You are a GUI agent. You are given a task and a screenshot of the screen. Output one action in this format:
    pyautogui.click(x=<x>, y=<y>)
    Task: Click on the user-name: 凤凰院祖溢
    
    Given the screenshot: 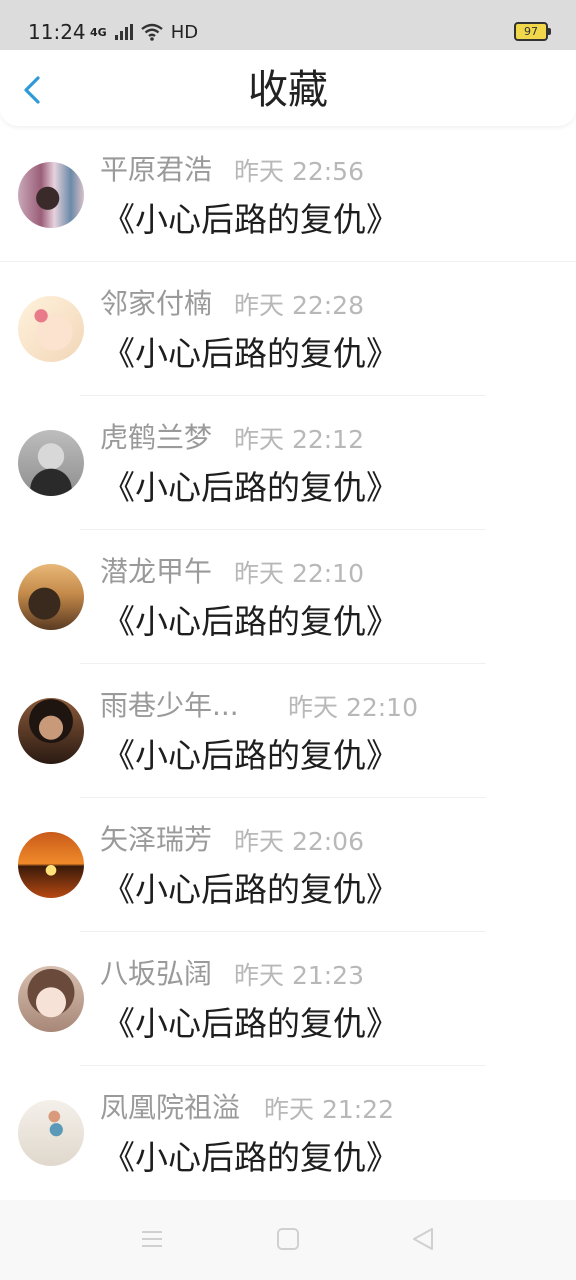 What is the action you would take?
    pyautogui.click(x=170, y=1107)
    